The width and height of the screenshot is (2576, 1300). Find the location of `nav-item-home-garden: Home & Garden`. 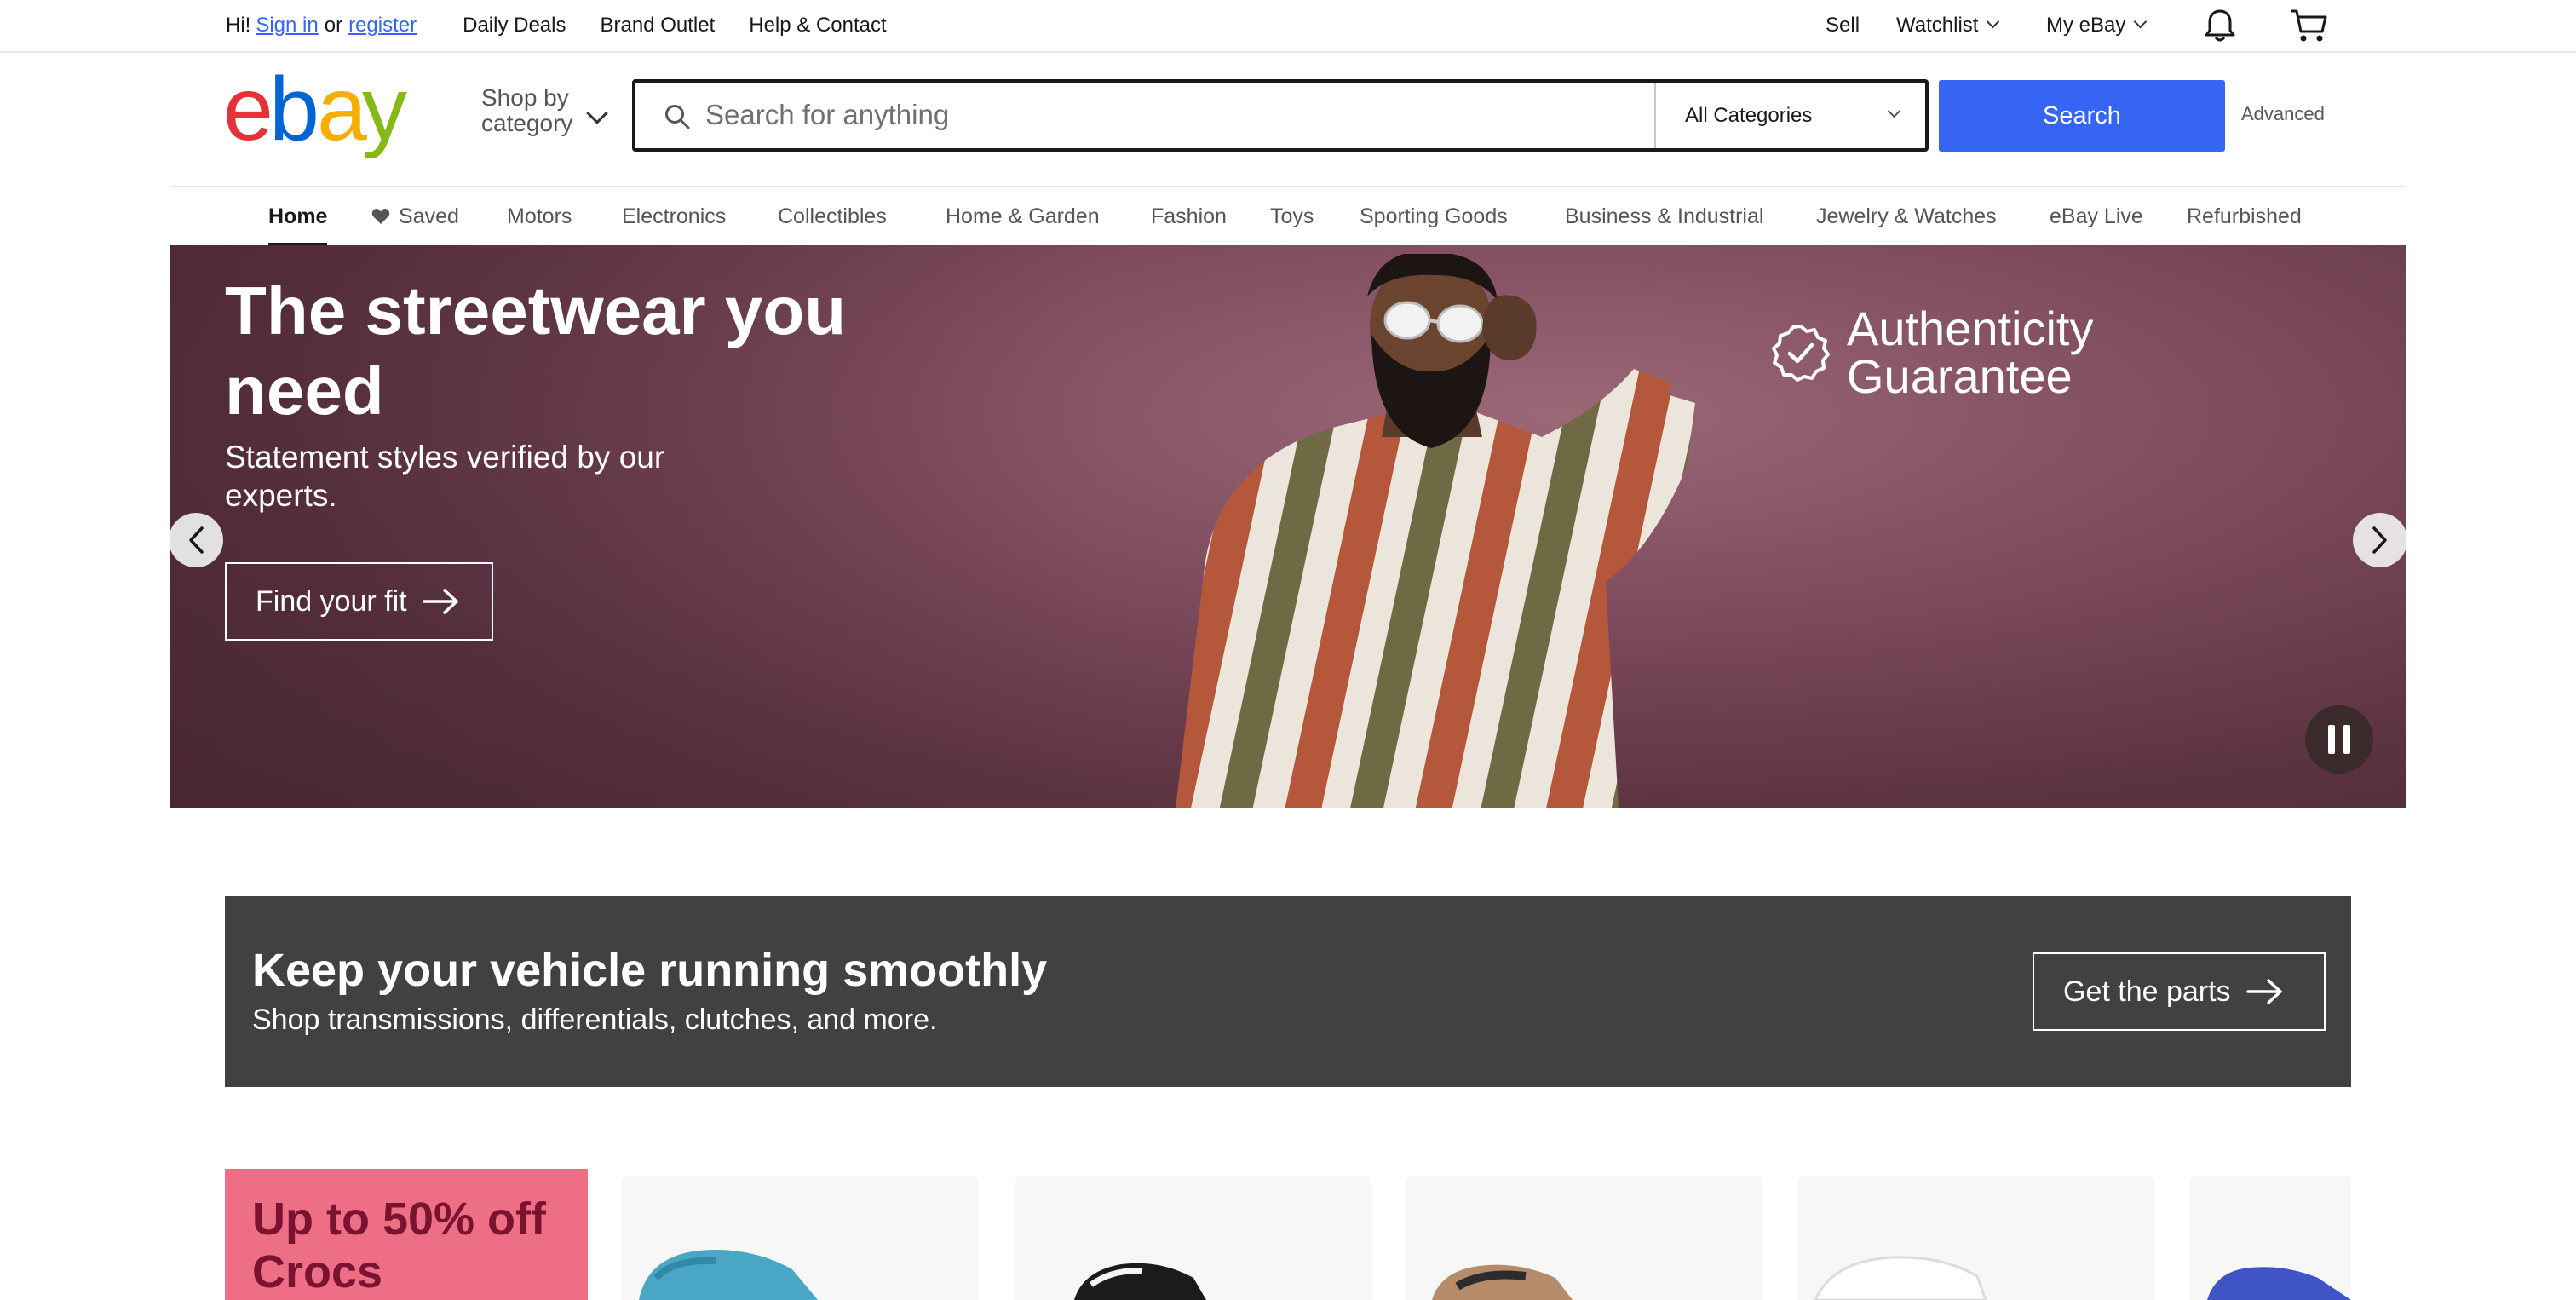

nav-item-home-garden: Home & Garden is located at coordinates (1023, 216).